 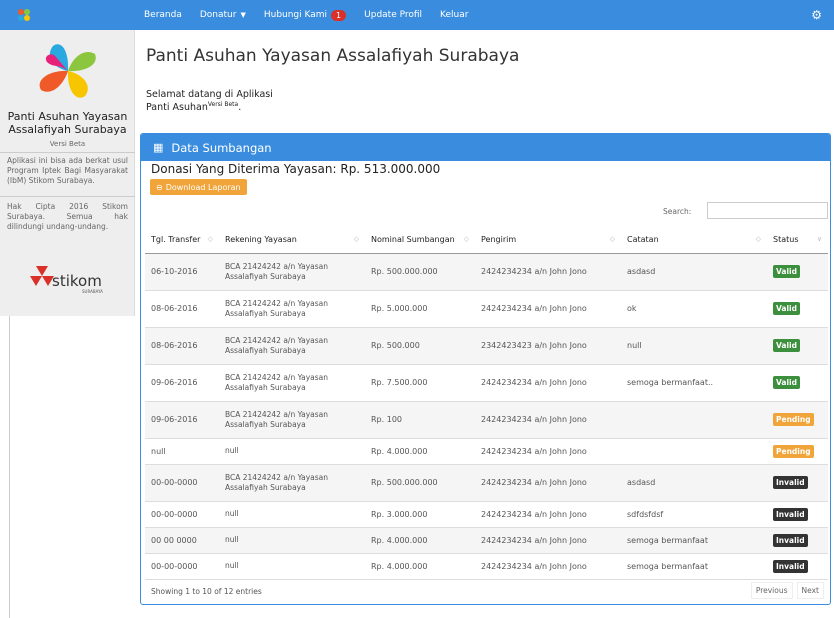 I want to click on stikom-logo-text: stikom, so click(x=77, y=281).